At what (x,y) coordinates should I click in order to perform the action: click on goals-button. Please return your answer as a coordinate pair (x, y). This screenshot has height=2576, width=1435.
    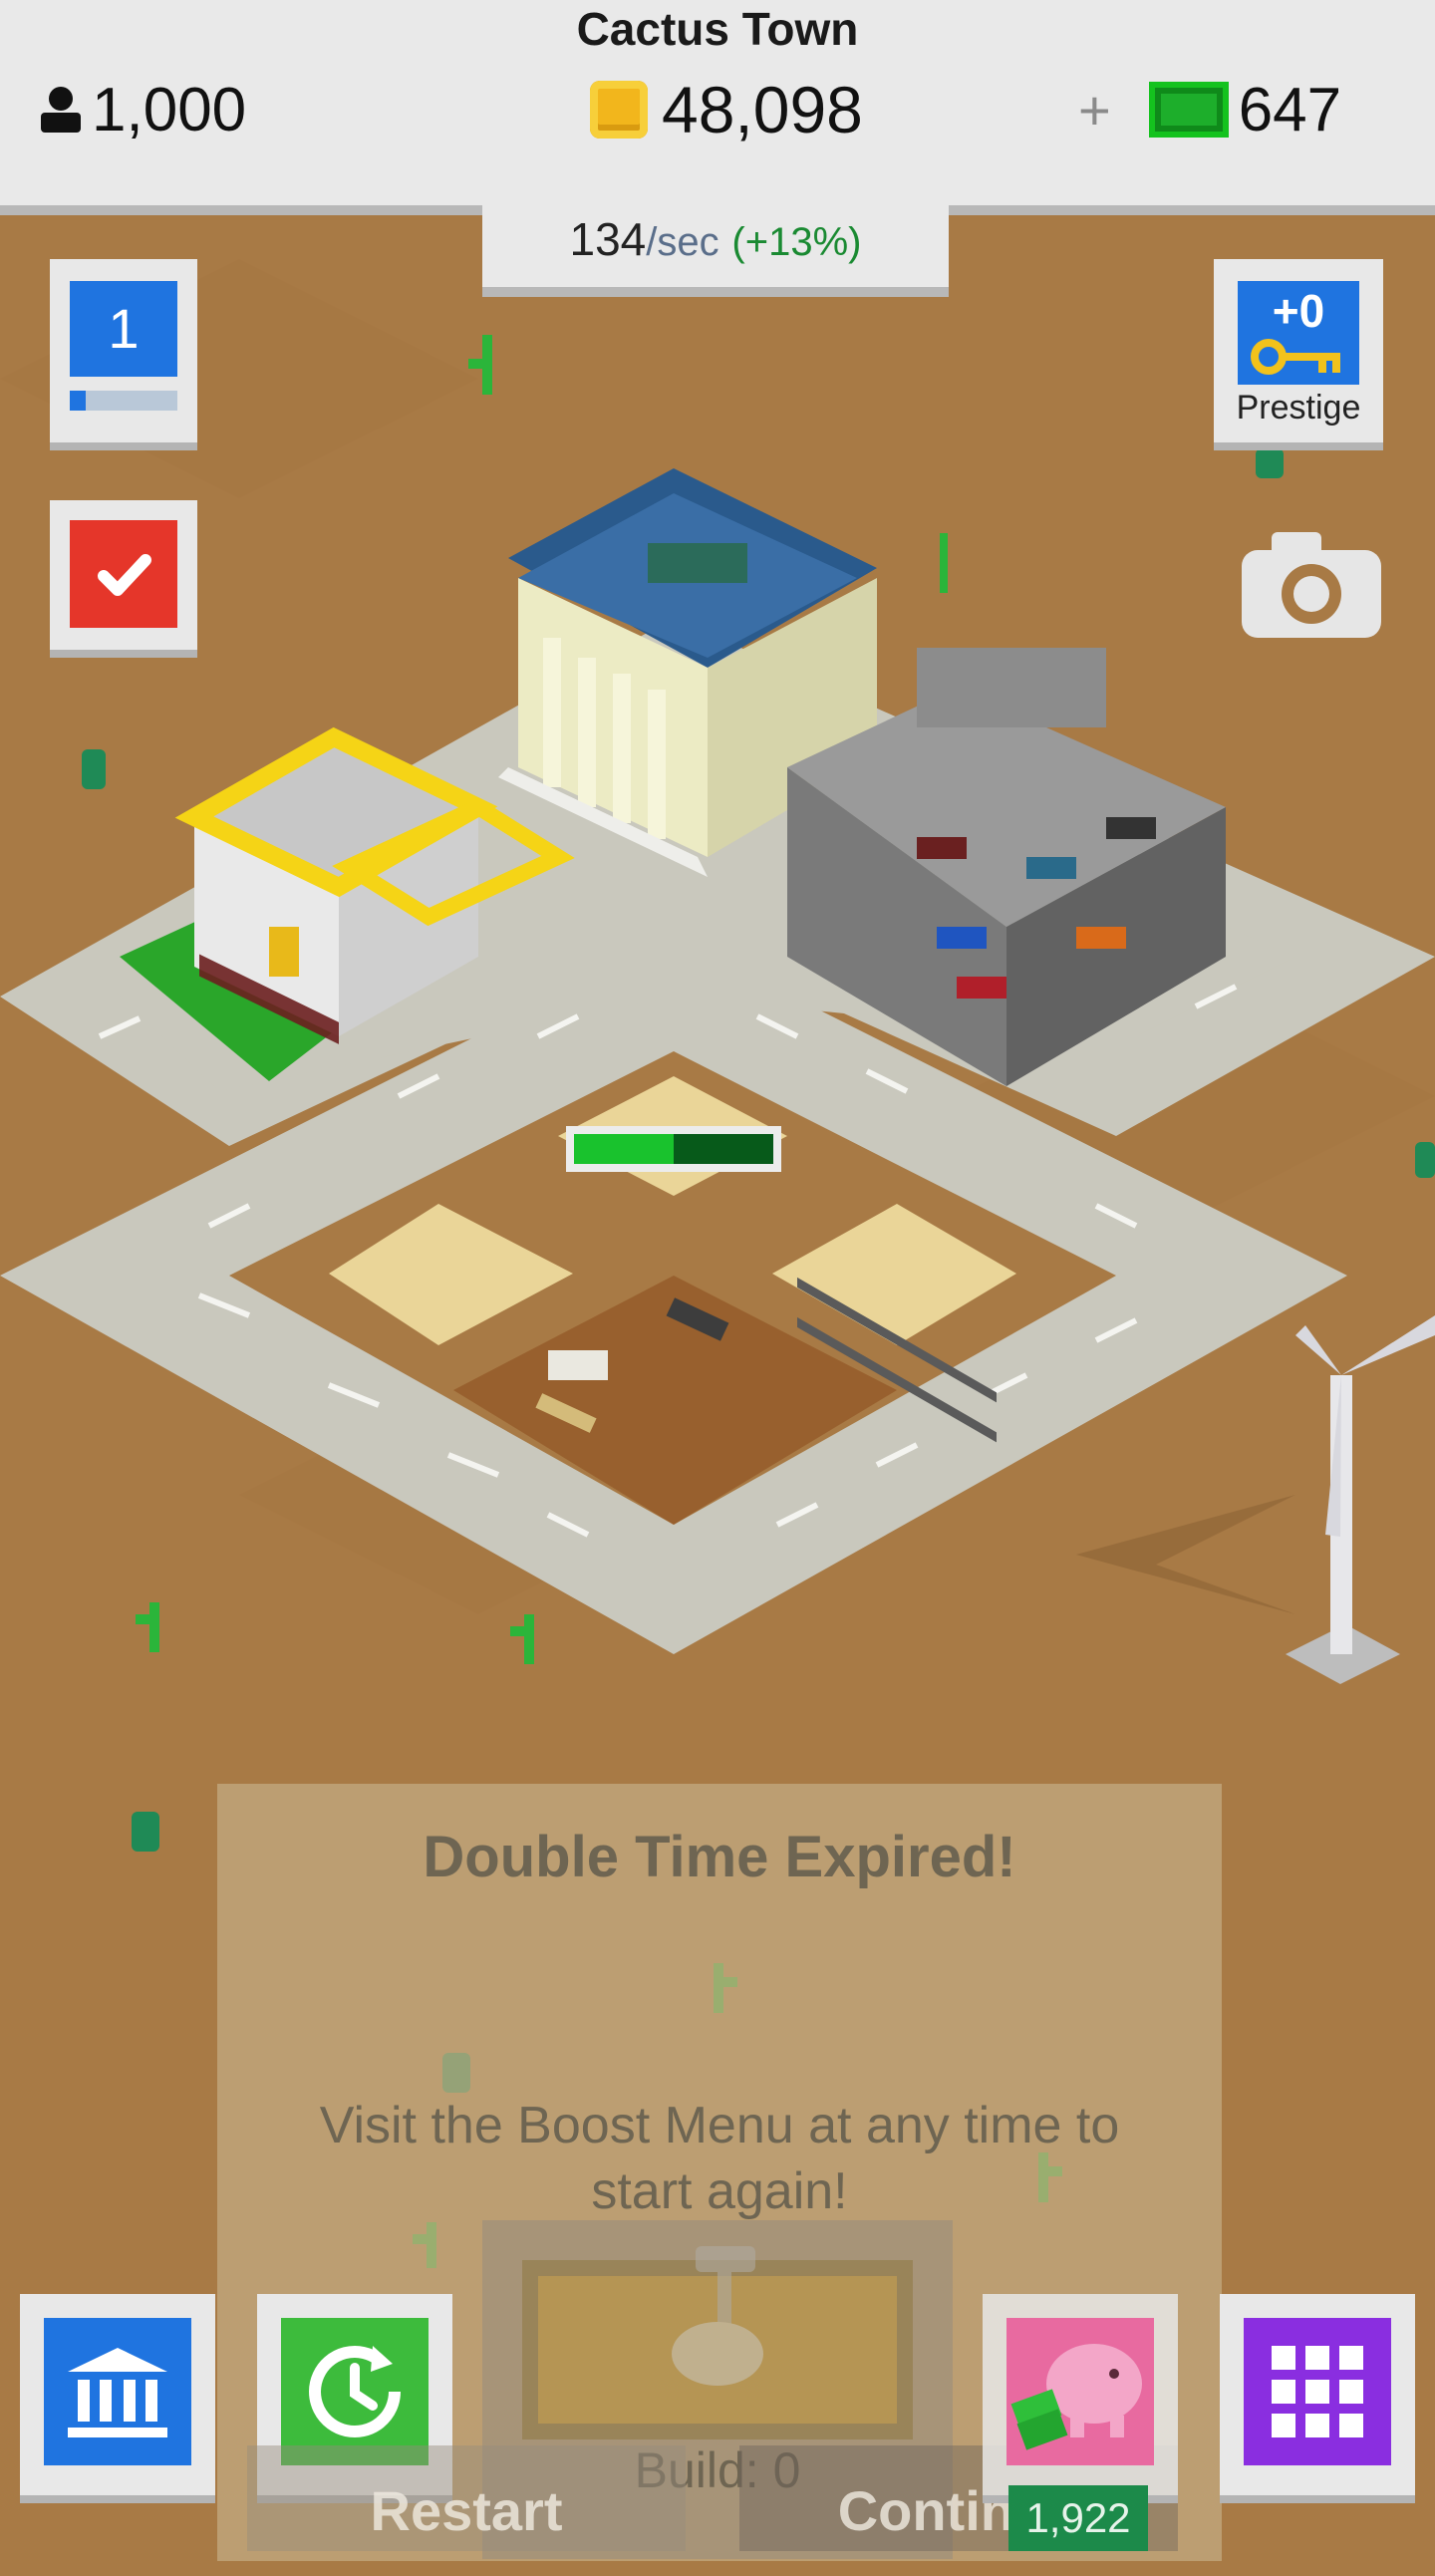
    Looking at the image, I should click on (123, 579).